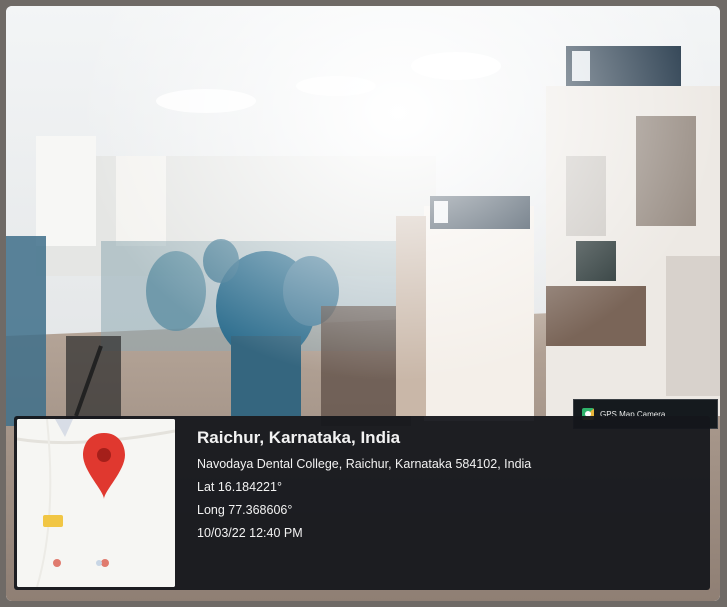 Image resolution: width=727 pixels, height=607 pixels. I want to click on map-thumbnail, so click(96, 503).